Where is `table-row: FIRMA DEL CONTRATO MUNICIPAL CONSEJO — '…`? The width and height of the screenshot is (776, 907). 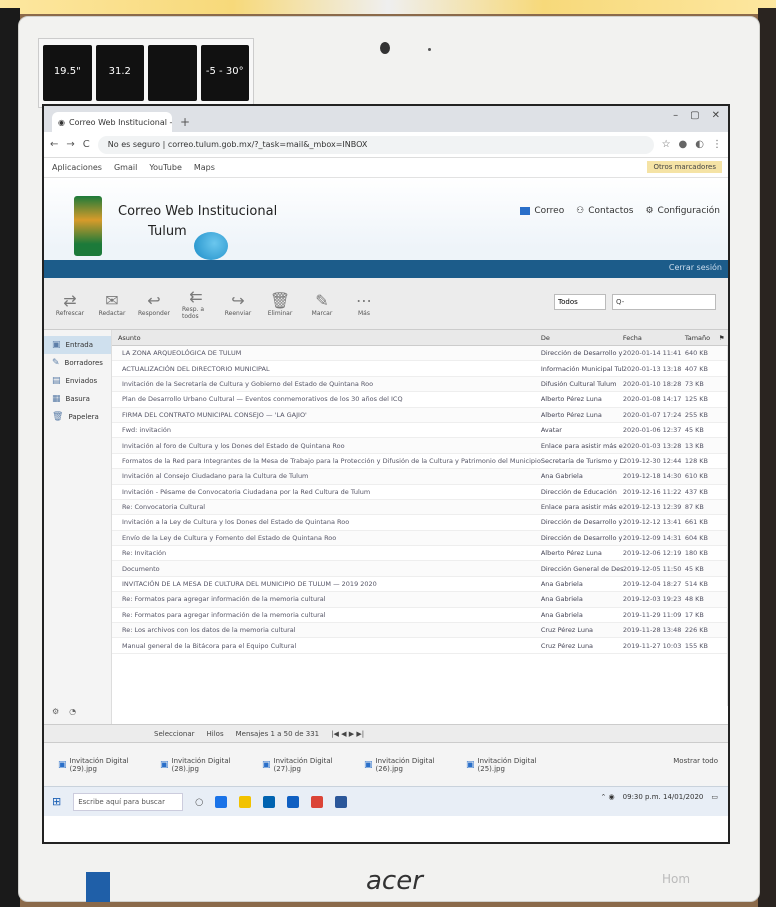
table-row: FIRMA DEL CONTRATO MUNICIPAL CONSEJO — '… is located at coordinates (419, 415).